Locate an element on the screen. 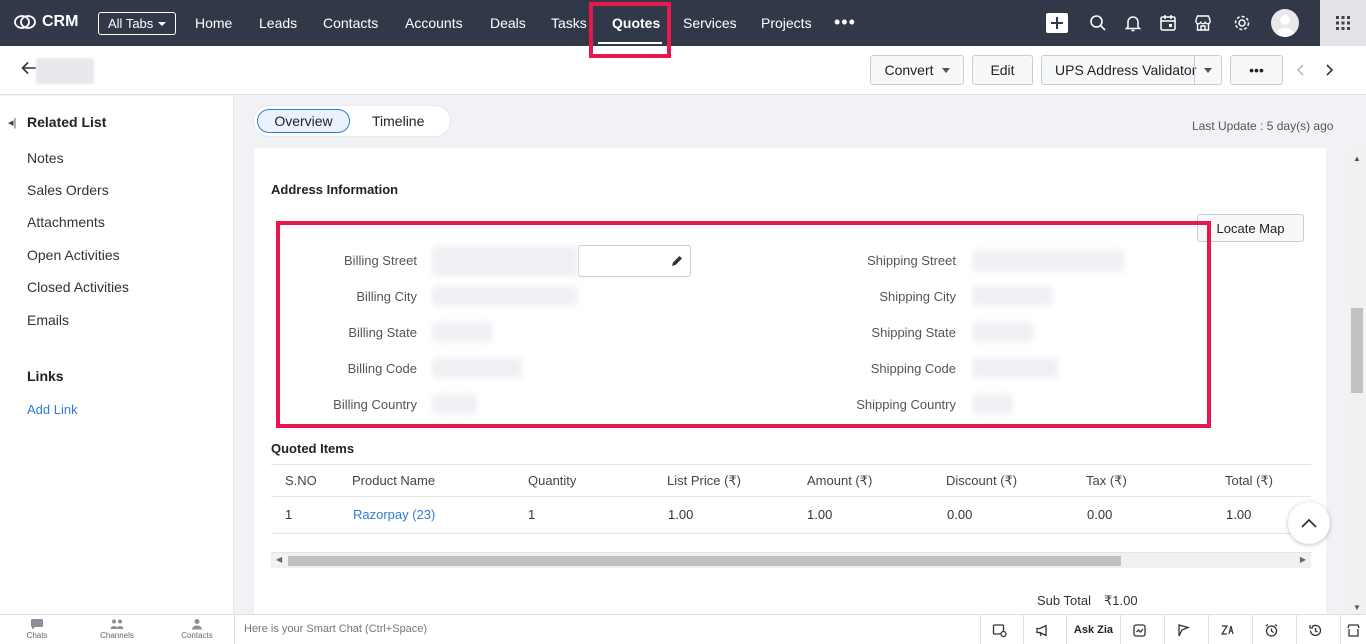 This screenshot has width=1366, height=644. sidebar-item-attachments: Attachments is located at coordinates (66, 222).